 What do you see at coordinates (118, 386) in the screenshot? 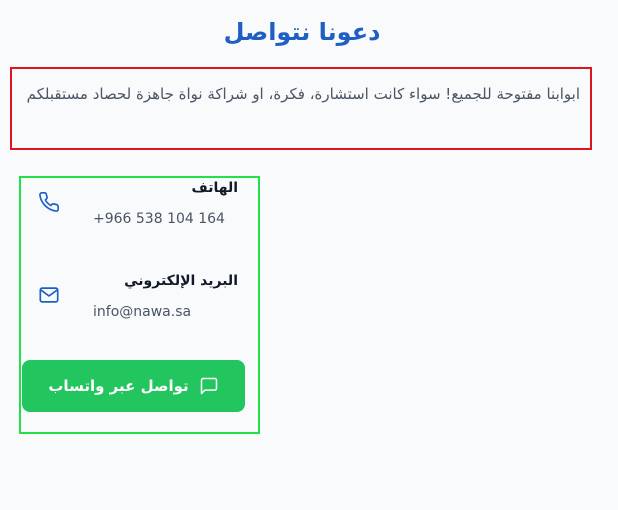
I see `whatsapp-button-label: تواصل عبر واتساب` at bounding box center [118, 386].